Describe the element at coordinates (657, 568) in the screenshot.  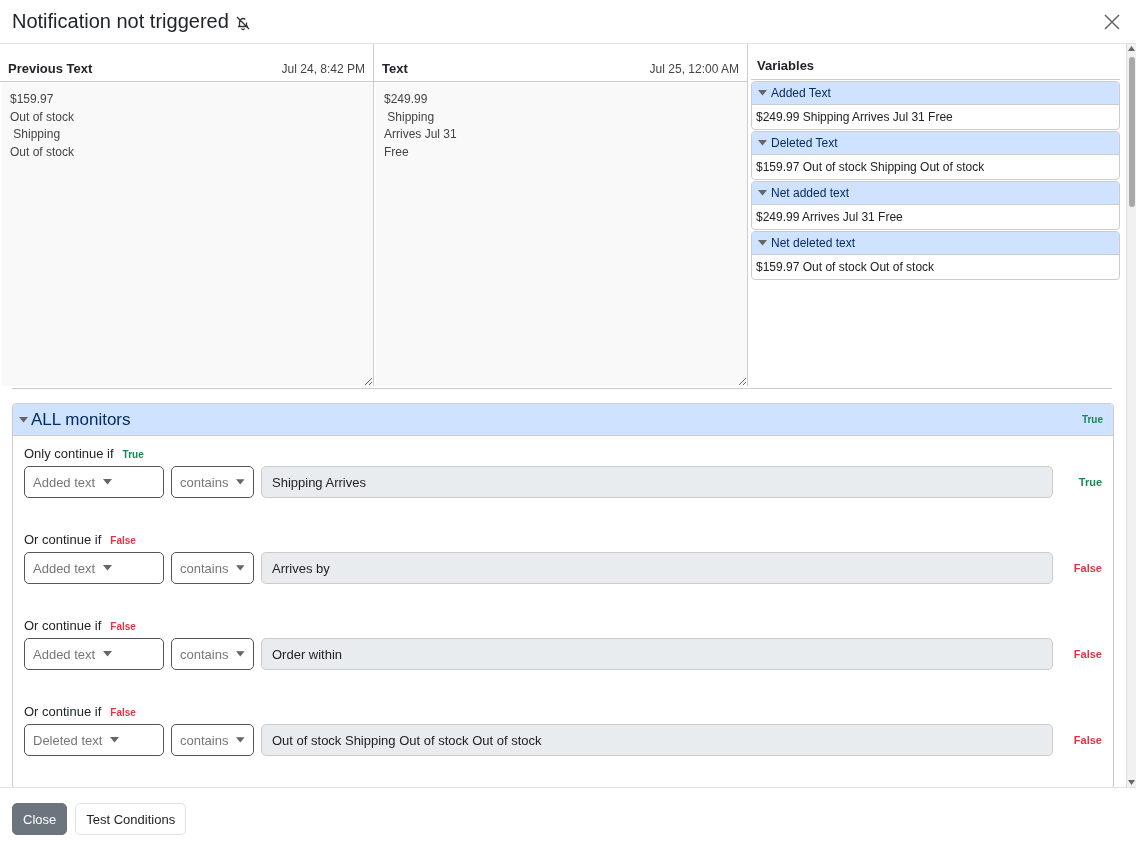
I see `value-field: Arrives by` at that location.